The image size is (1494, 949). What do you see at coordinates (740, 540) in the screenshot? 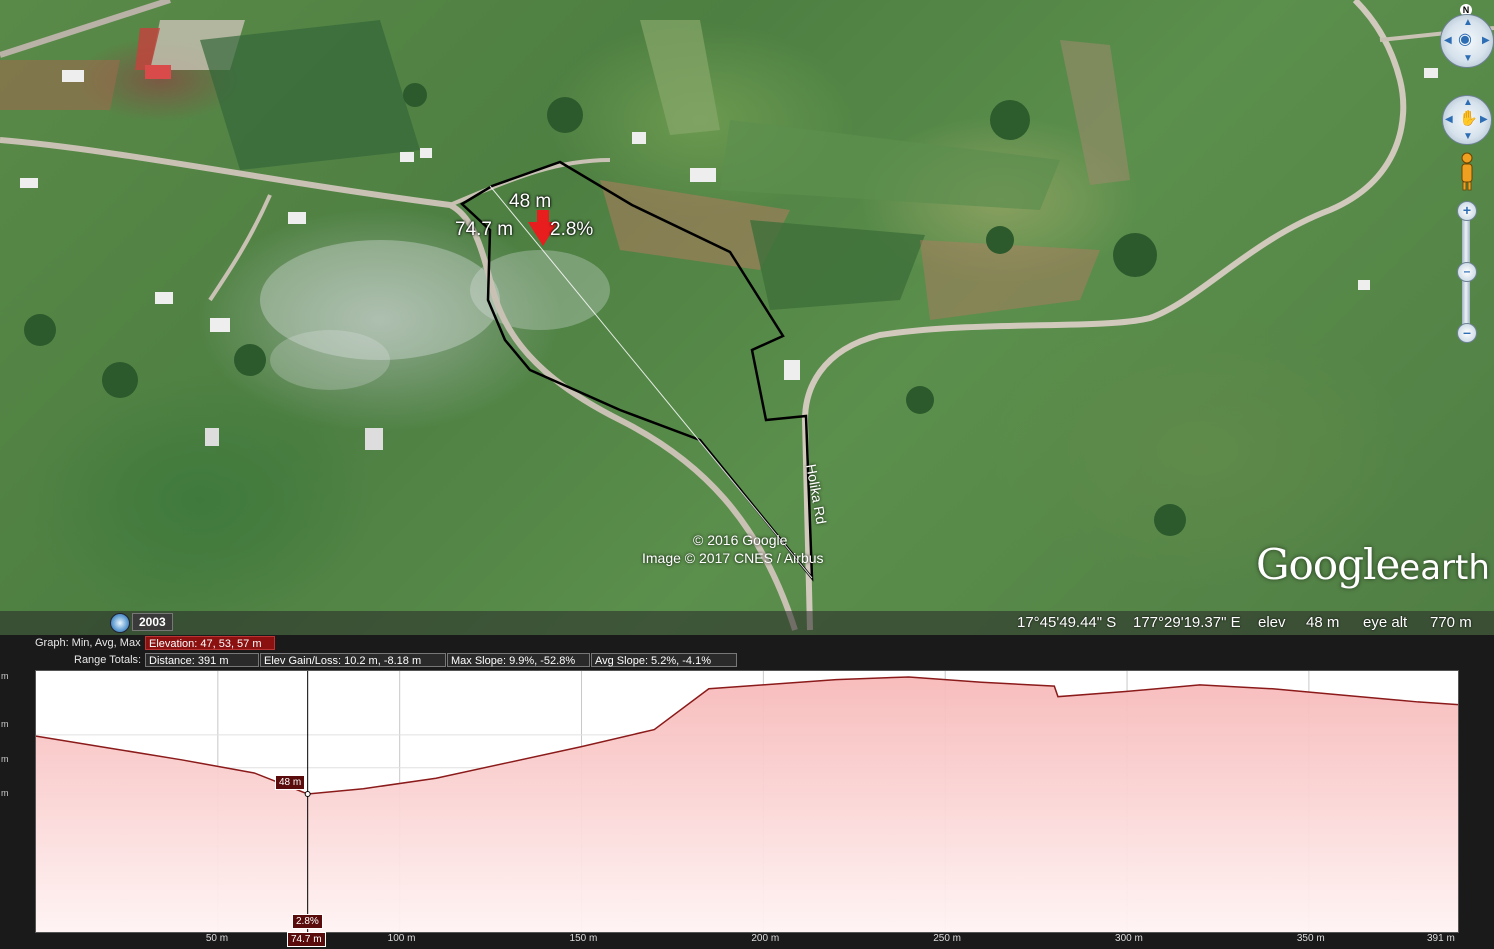
I see `copyright-google: © 2016 Google` at bounding box center [740, 540].